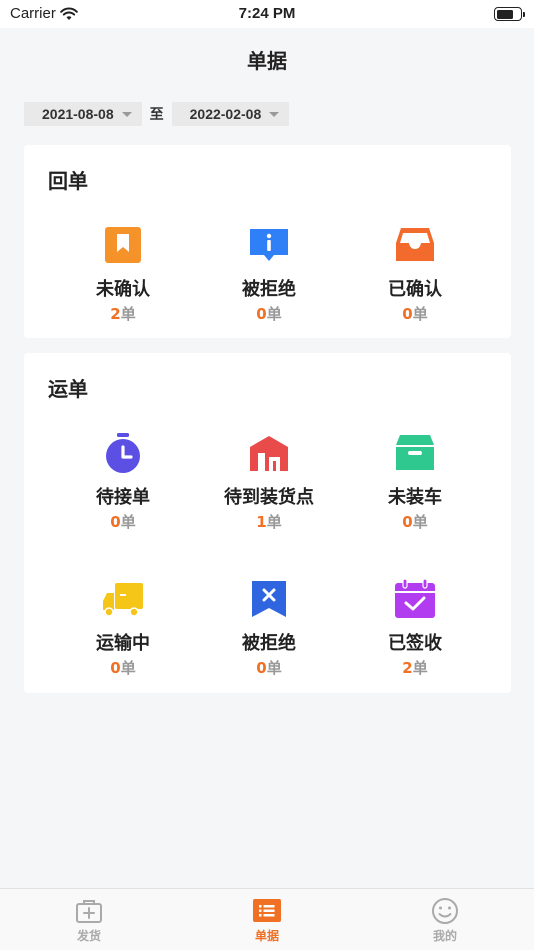 This screenshot has width=534, height=950. I want to click on page-title: 单据, so click(267, 60).